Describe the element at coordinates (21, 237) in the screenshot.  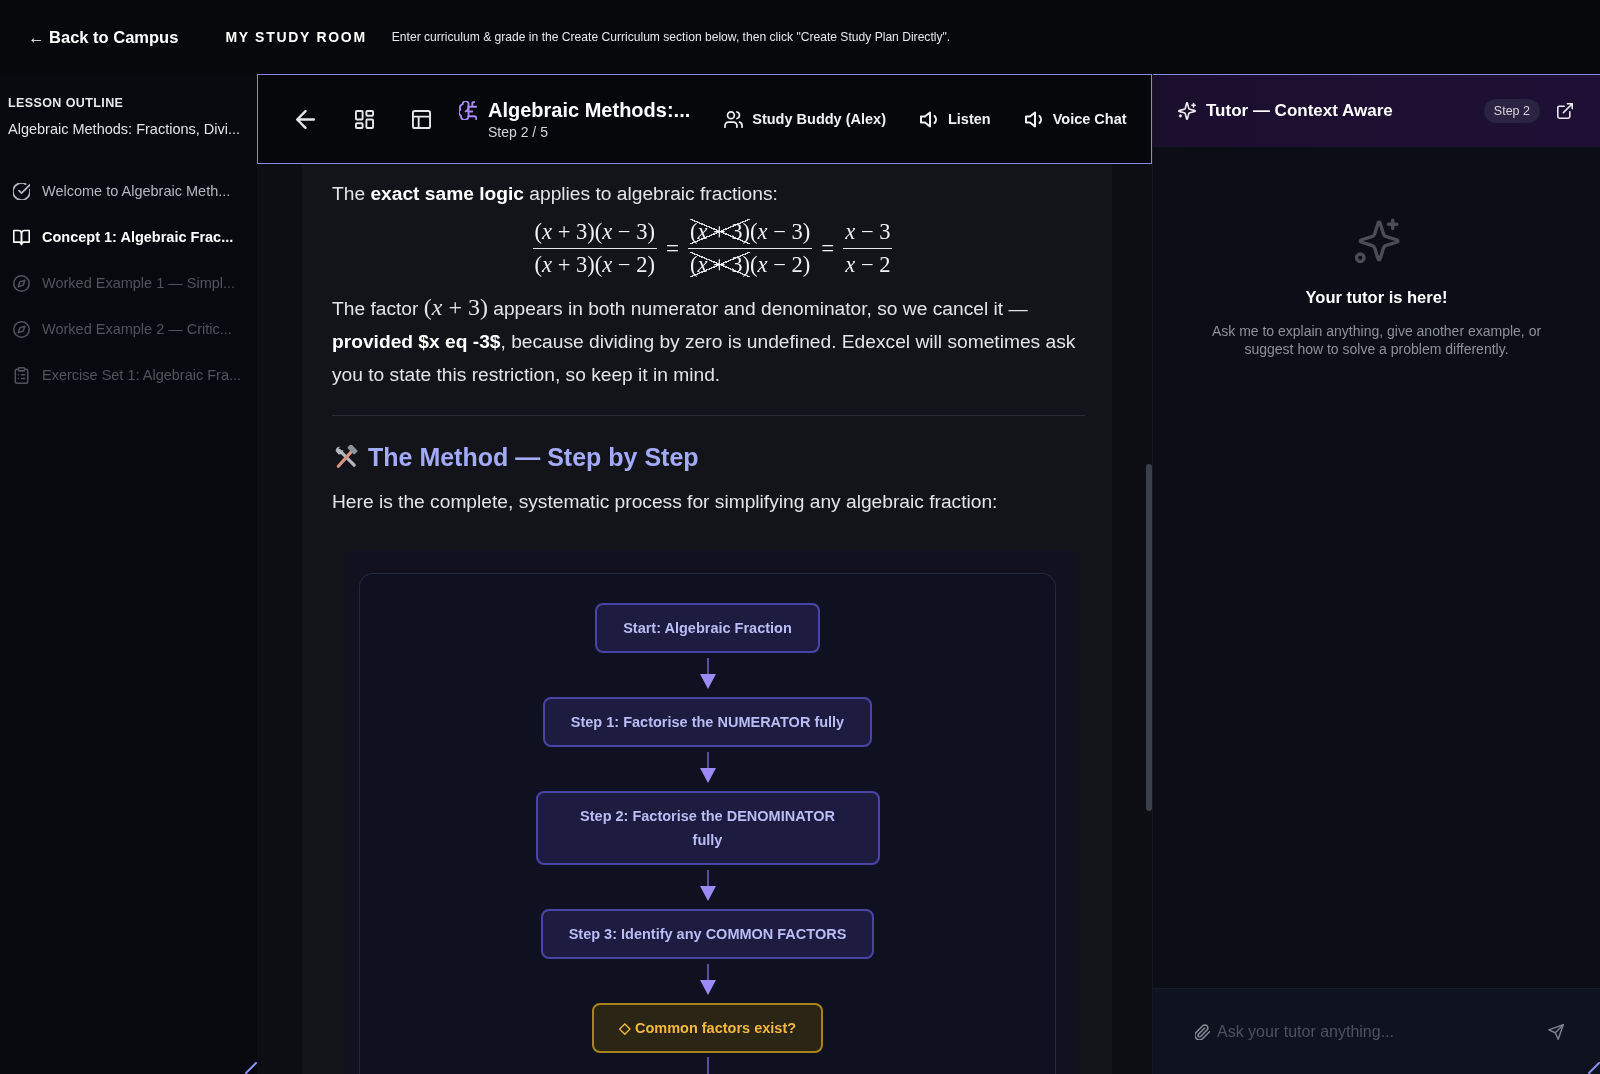
I see `book-icon` at that location.